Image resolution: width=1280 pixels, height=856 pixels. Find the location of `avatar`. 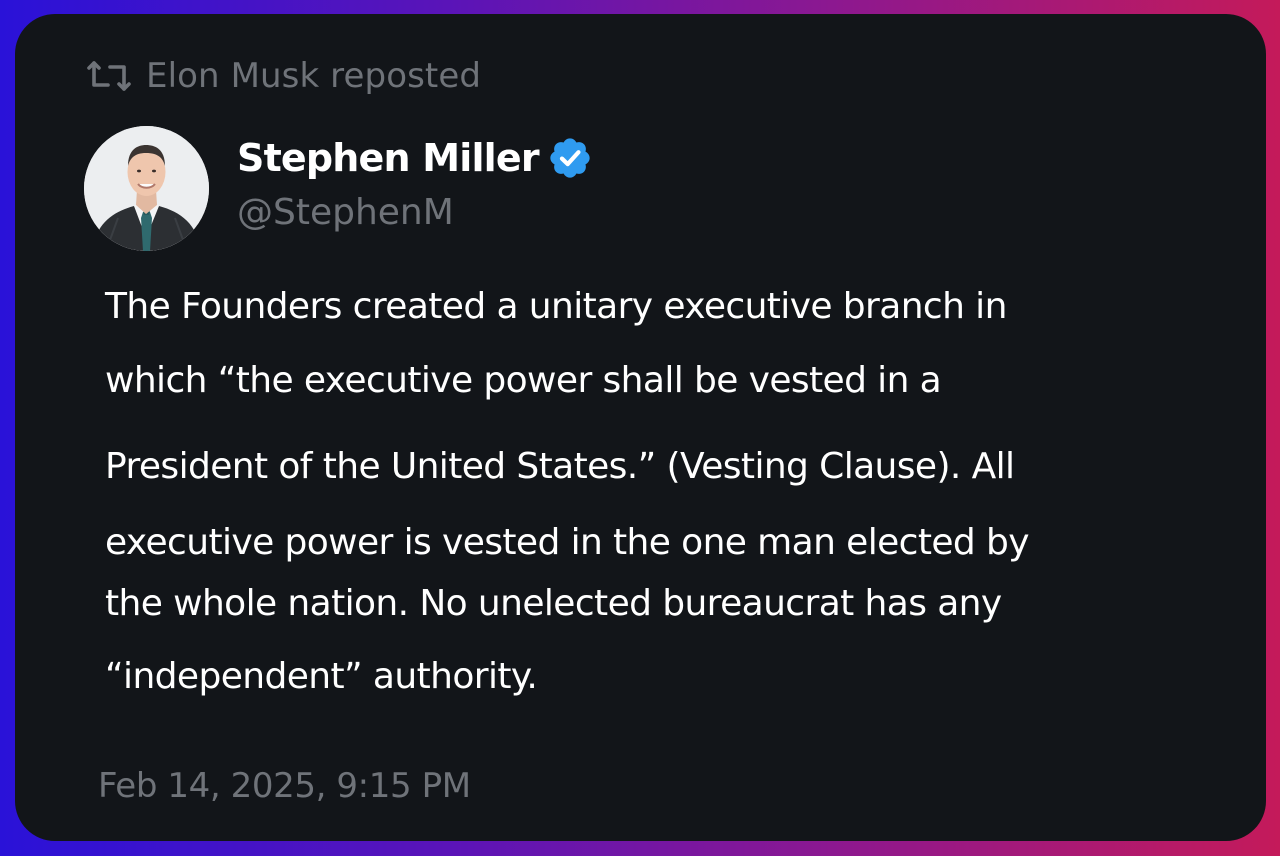

avatar is located at coordinates (146, 188).